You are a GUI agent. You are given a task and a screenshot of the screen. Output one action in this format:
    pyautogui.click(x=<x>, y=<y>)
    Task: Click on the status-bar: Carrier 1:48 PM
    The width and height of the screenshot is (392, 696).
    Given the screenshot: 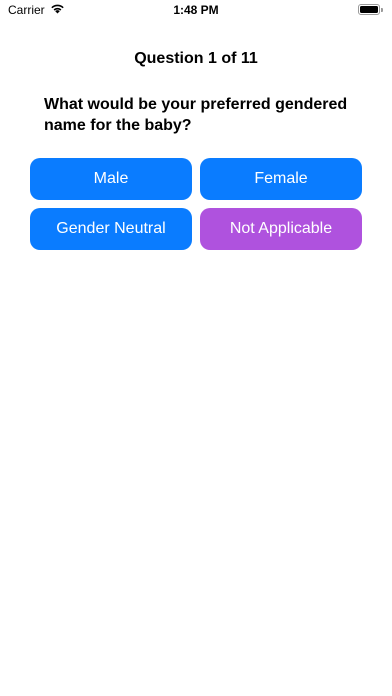 What is the action you would take?
    pyautogui.click(x=196, y=11)
    